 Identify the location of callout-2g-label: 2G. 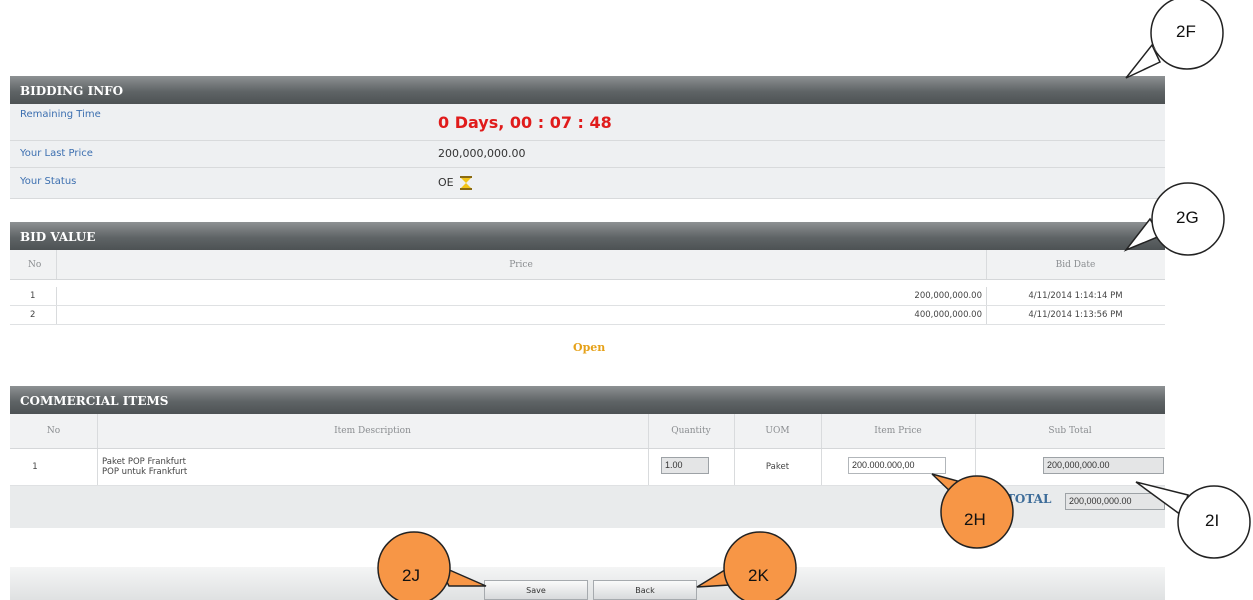
(1187, 217).